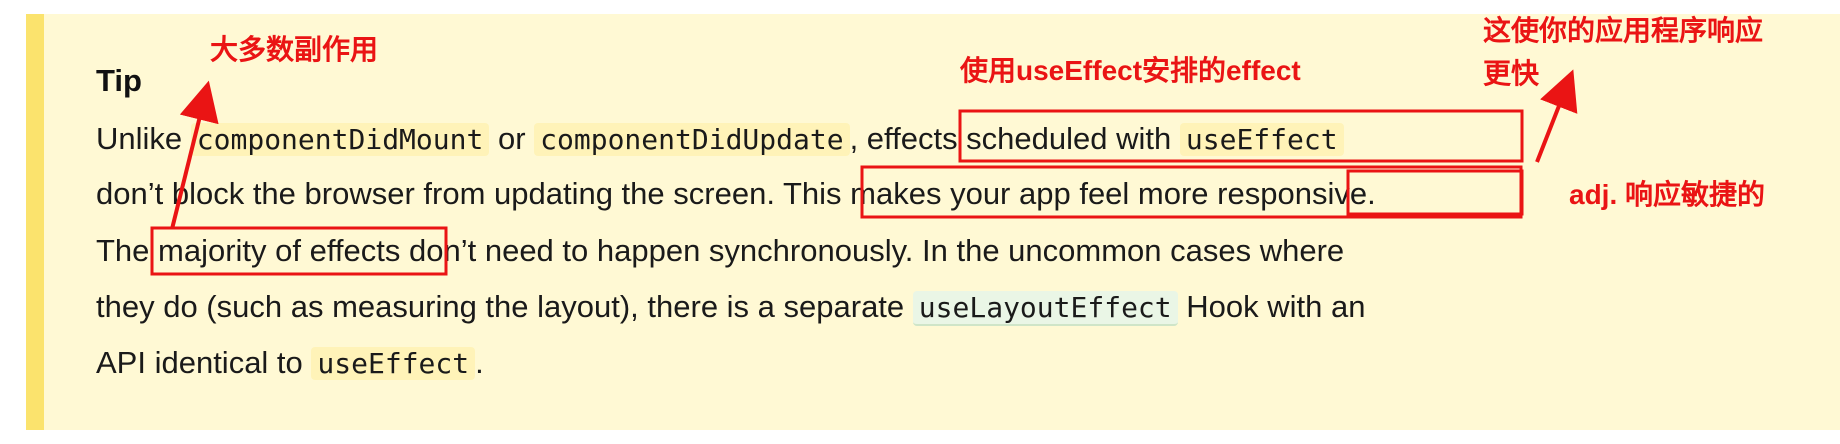  I want to click on highlight-box-majority, so click(299, 251).